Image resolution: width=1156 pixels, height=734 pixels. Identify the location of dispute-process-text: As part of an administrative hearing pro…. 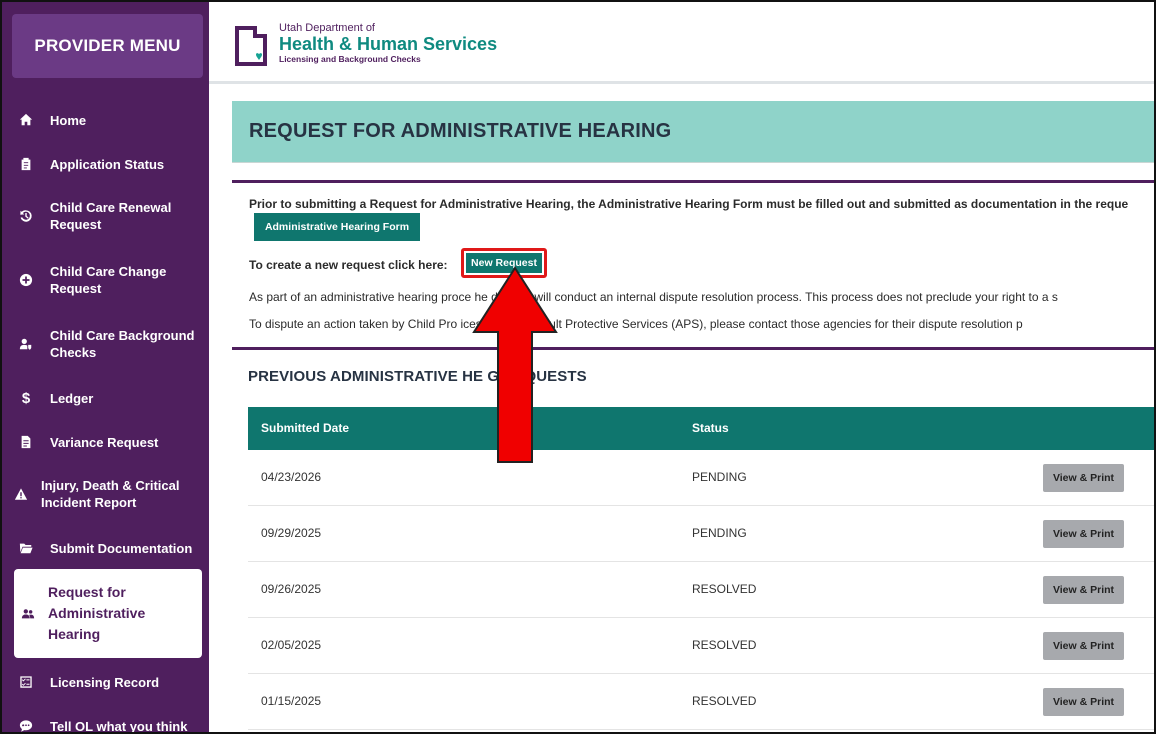
(653, 297).